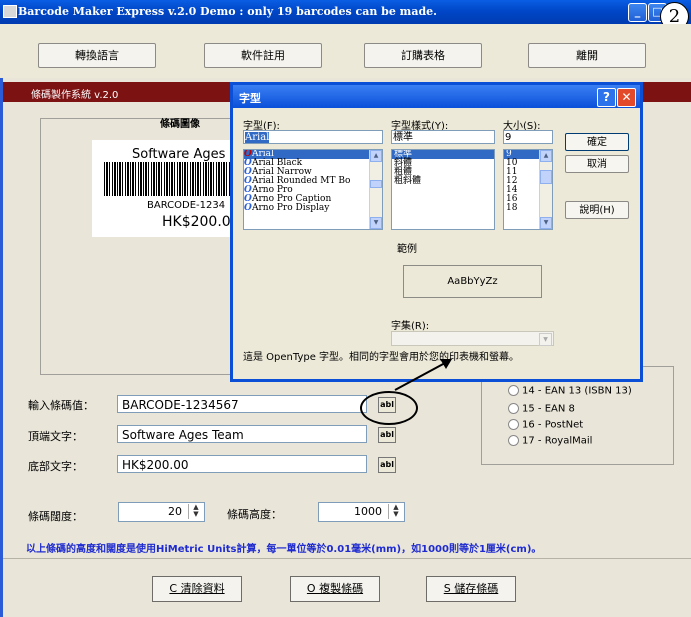  What do you see at coordinates (389, 408) in the screenshot?
I see `annotation-oval` at bounding box center [389, 408].